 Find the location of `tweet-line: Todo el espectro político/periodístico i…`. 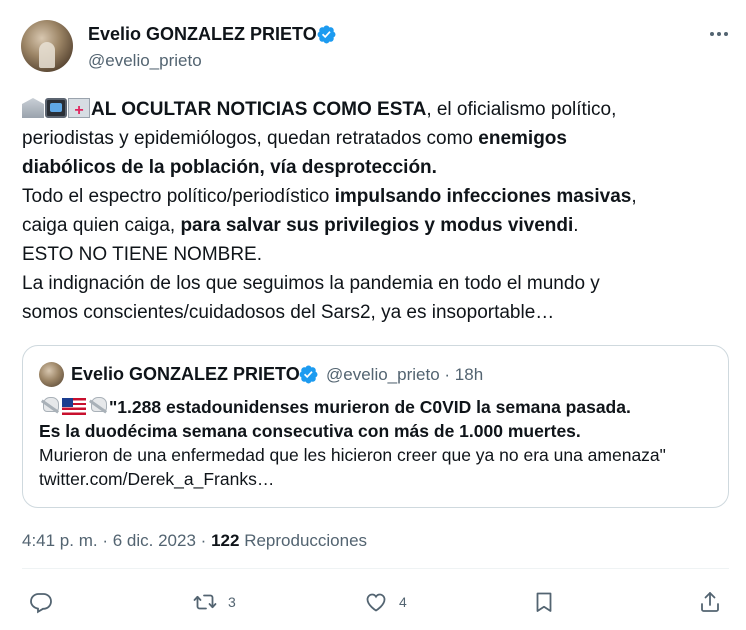

tweet-line: Todo el espectro político/periodístico i… is located at coordinates (372, 196).